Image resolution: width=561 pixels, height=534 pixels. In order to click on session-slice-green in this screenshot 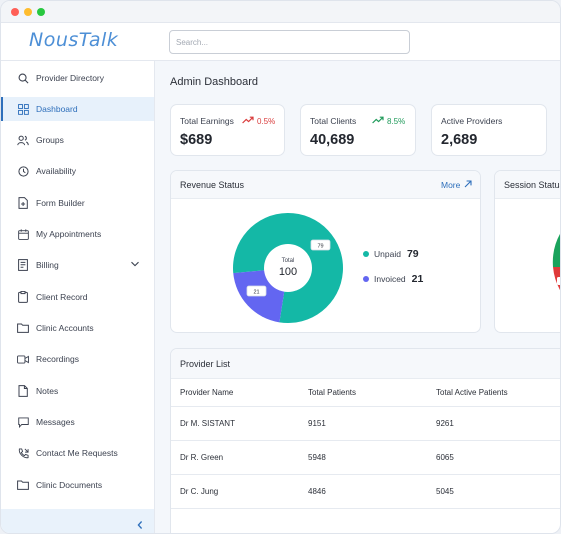, I will do `click(556, 250)`.